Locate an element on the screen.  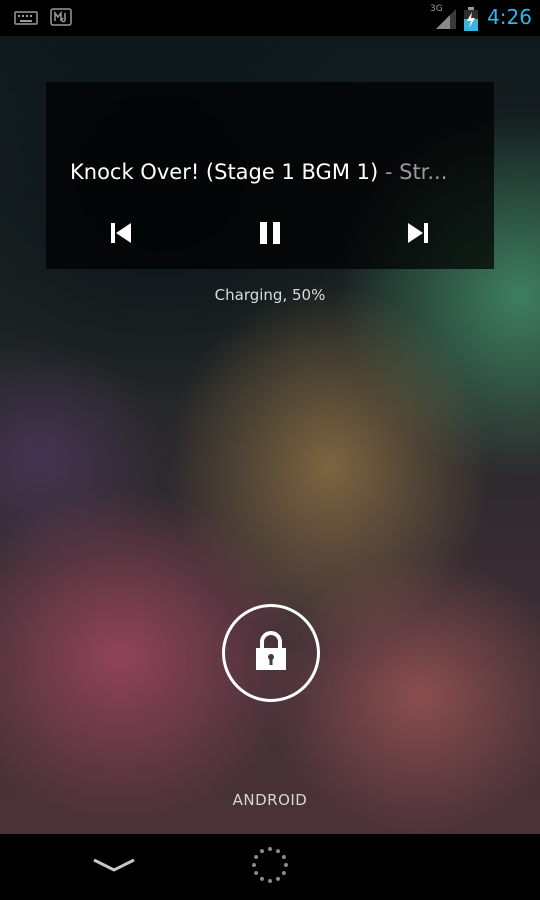
previous-track-button is located at coordinates (121, 235).